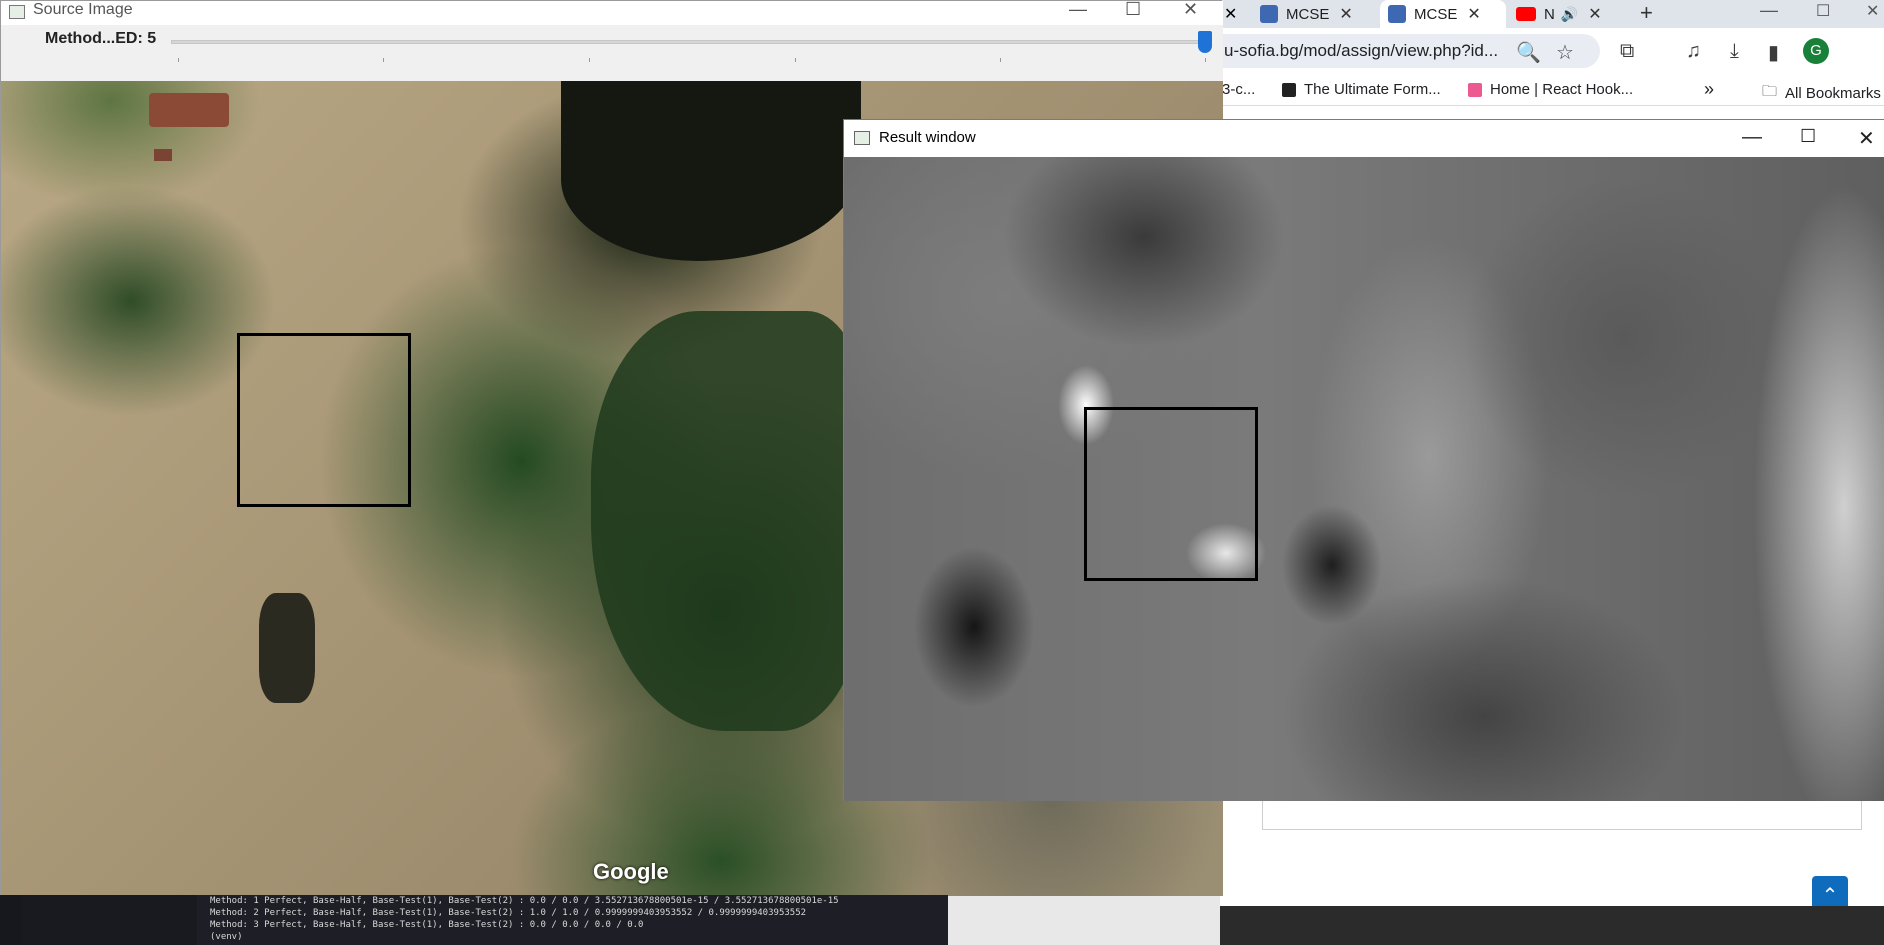  What do you see at coordinates (1709, 89) in the screenshot?
I see `more-bookmarks-icon: »` at bounding box center [1709, 89].